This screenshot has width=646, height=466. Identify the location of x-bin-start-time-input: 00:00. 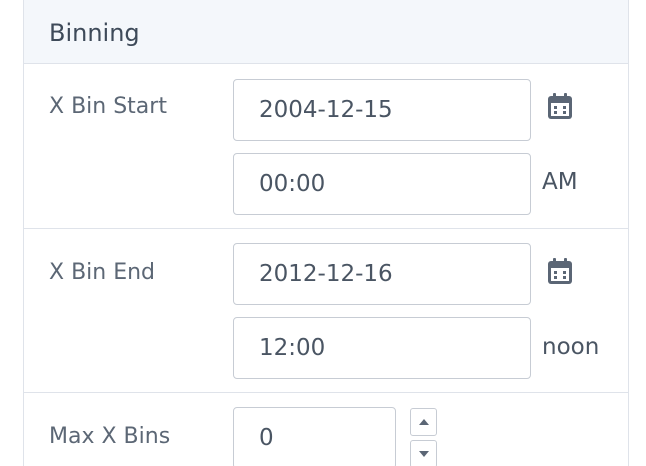
(382, 184).